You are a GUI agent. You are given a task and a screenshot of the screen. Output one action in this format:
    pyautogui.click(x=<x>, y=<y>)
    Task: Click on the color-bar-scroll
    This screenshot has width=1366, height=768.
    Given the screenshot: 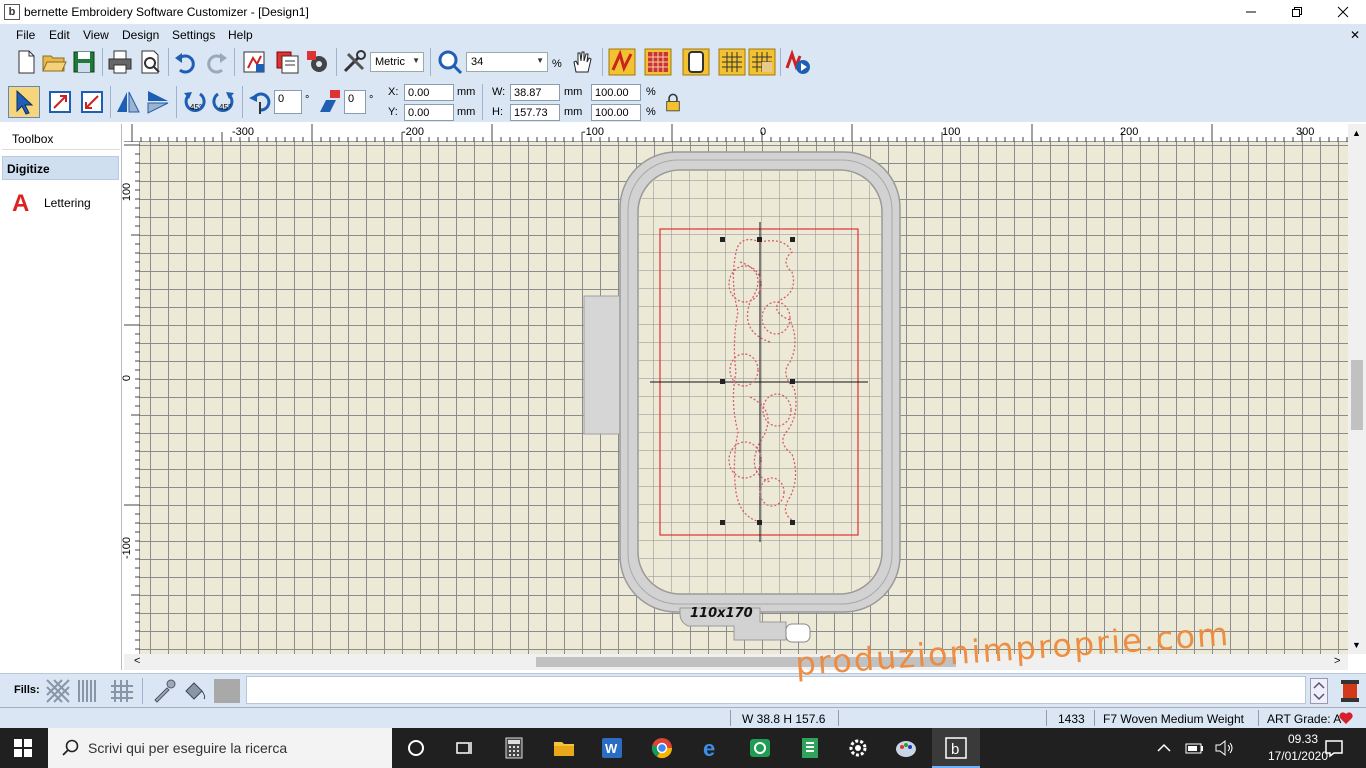 What is the action you would take?
    pyautogui.click(x=1319, y=691)
    